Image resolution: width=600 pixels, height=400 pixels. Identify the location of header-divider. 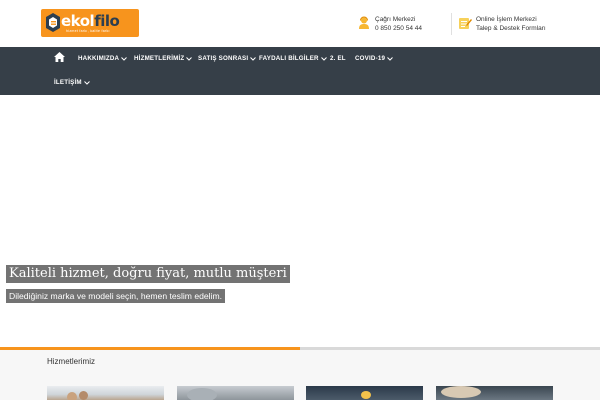
(451, 24).